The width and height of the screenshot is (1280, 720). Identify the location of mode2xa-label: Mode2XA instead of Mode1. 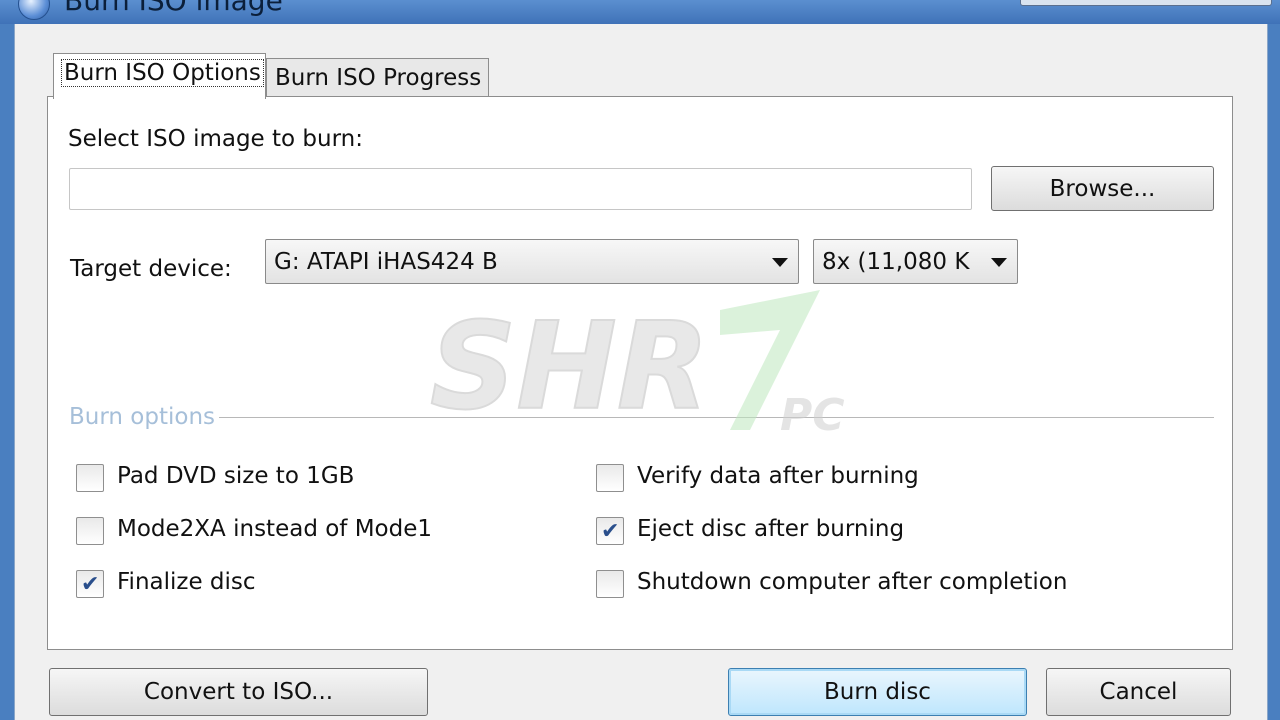
(275, 529).